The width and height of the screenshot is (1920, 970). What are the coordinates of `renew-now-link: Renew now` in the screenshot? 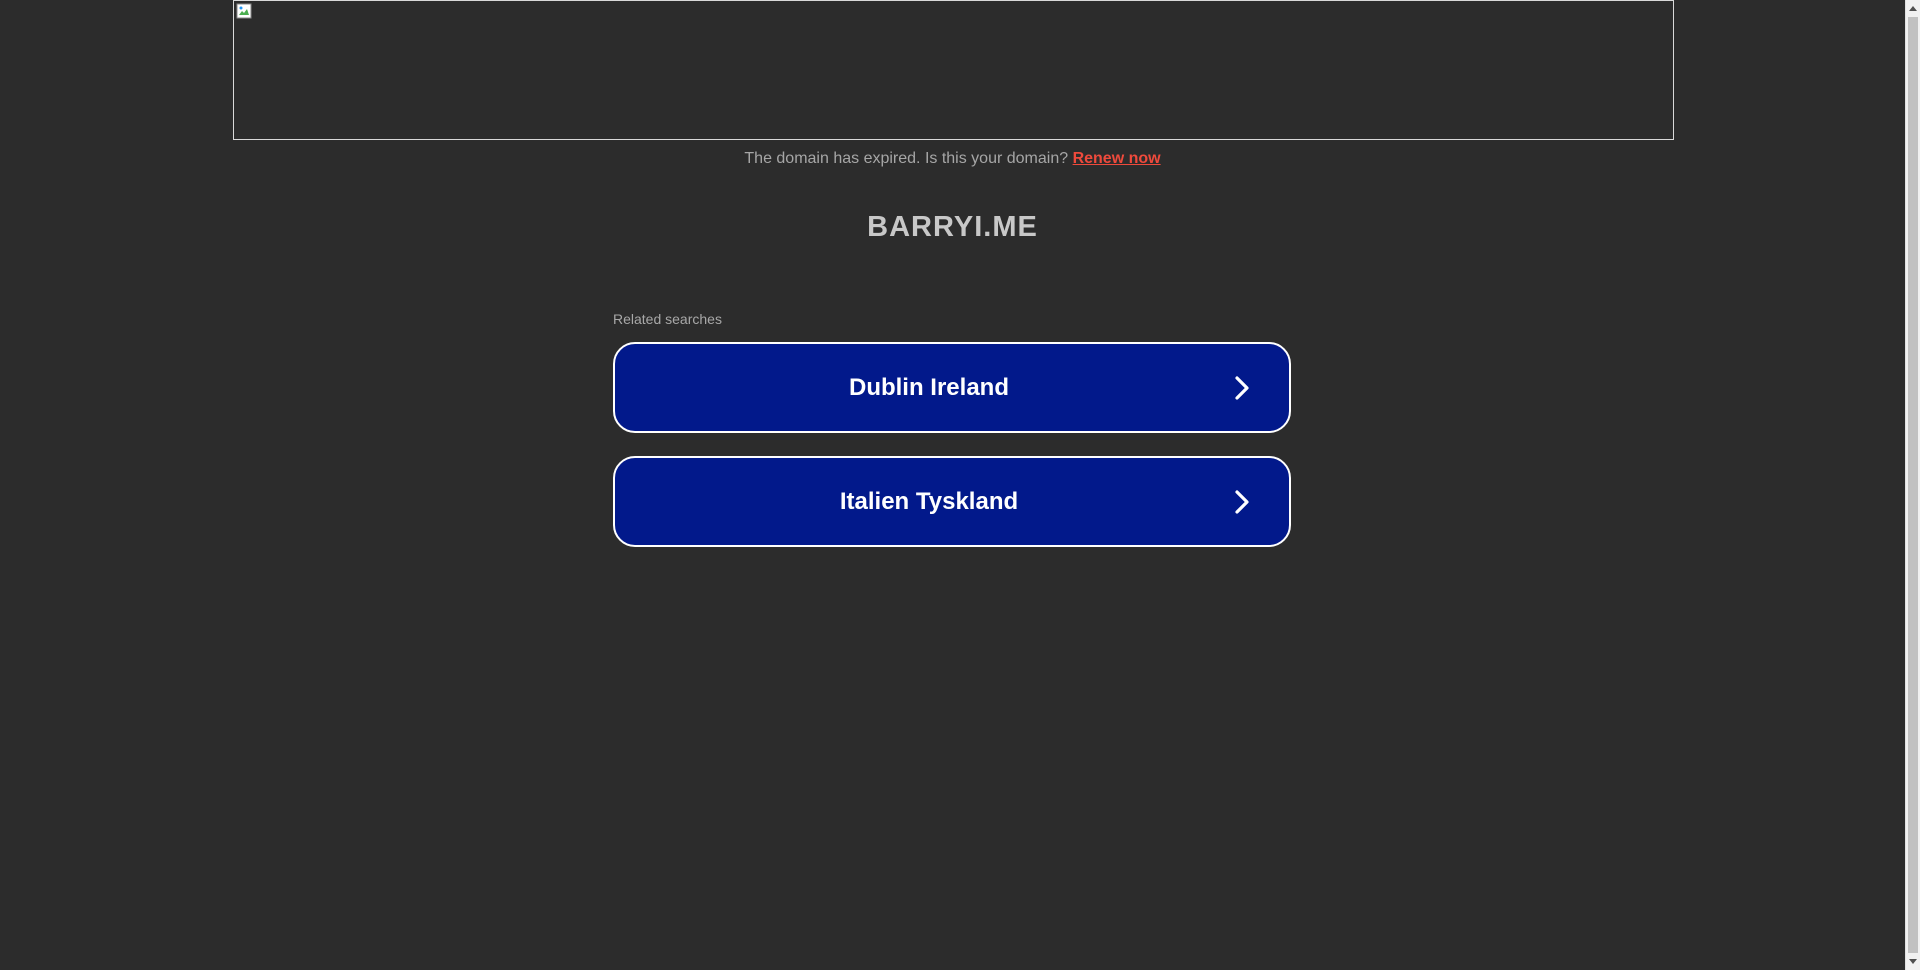 It's located at (1117, 158).